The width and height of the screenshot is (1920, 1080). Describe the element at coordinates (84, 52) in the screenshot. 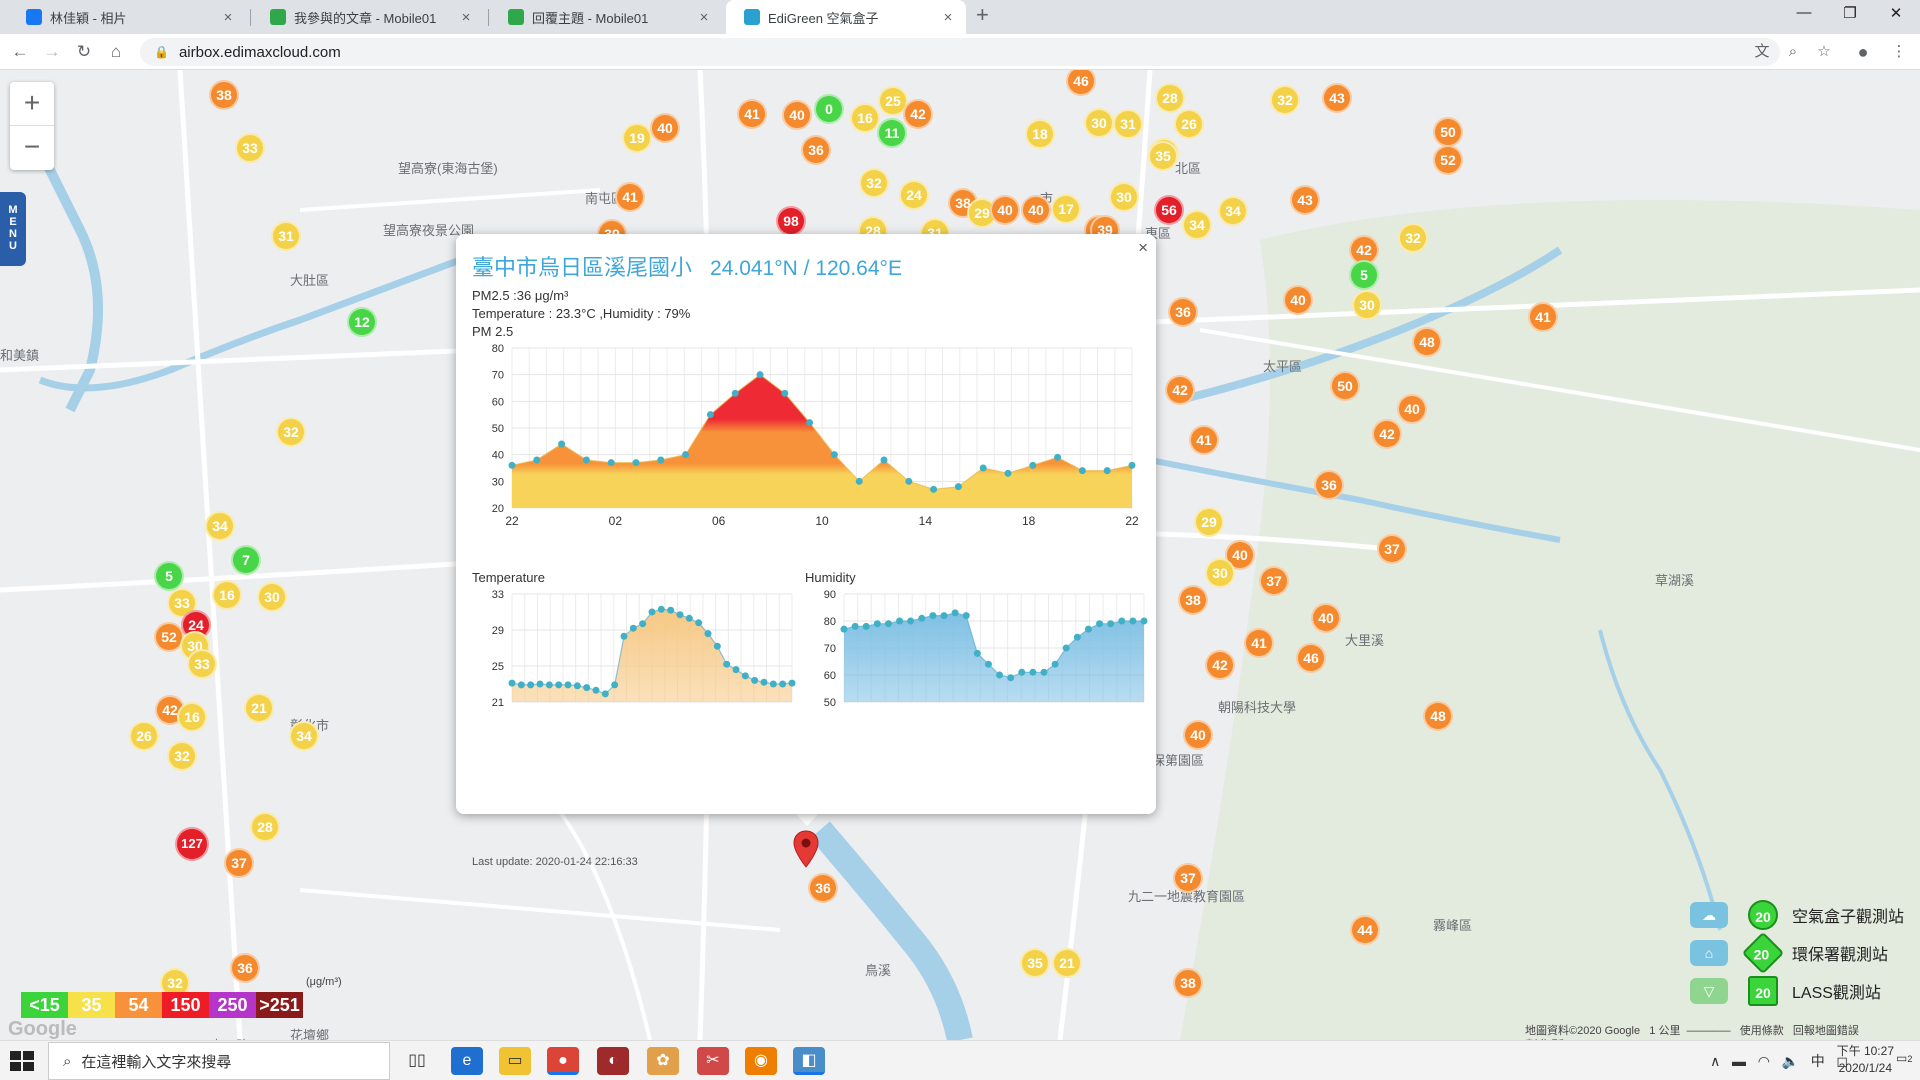

I see `reload-button: ↻` at that location.